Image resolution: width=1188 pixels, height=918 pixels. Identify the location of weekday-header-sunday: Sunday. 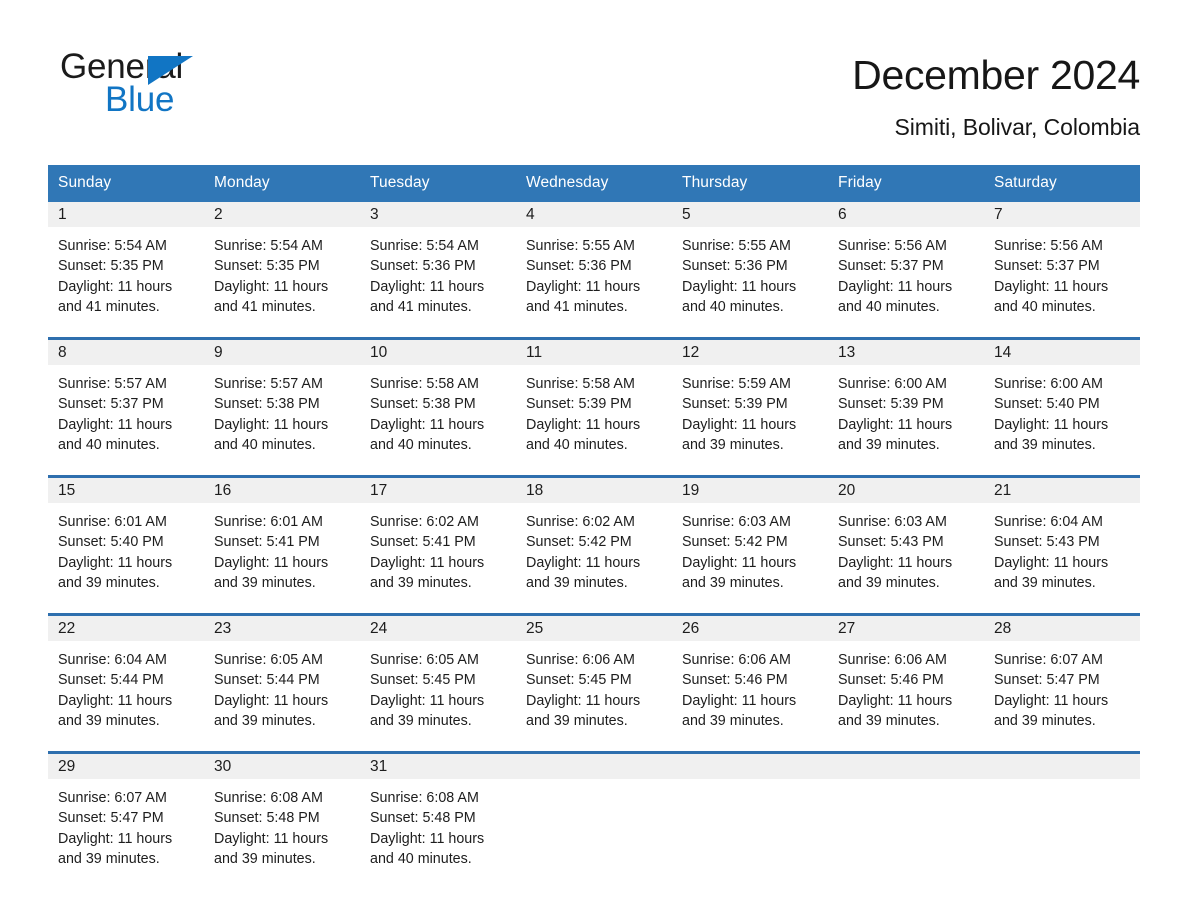
(126, 183).